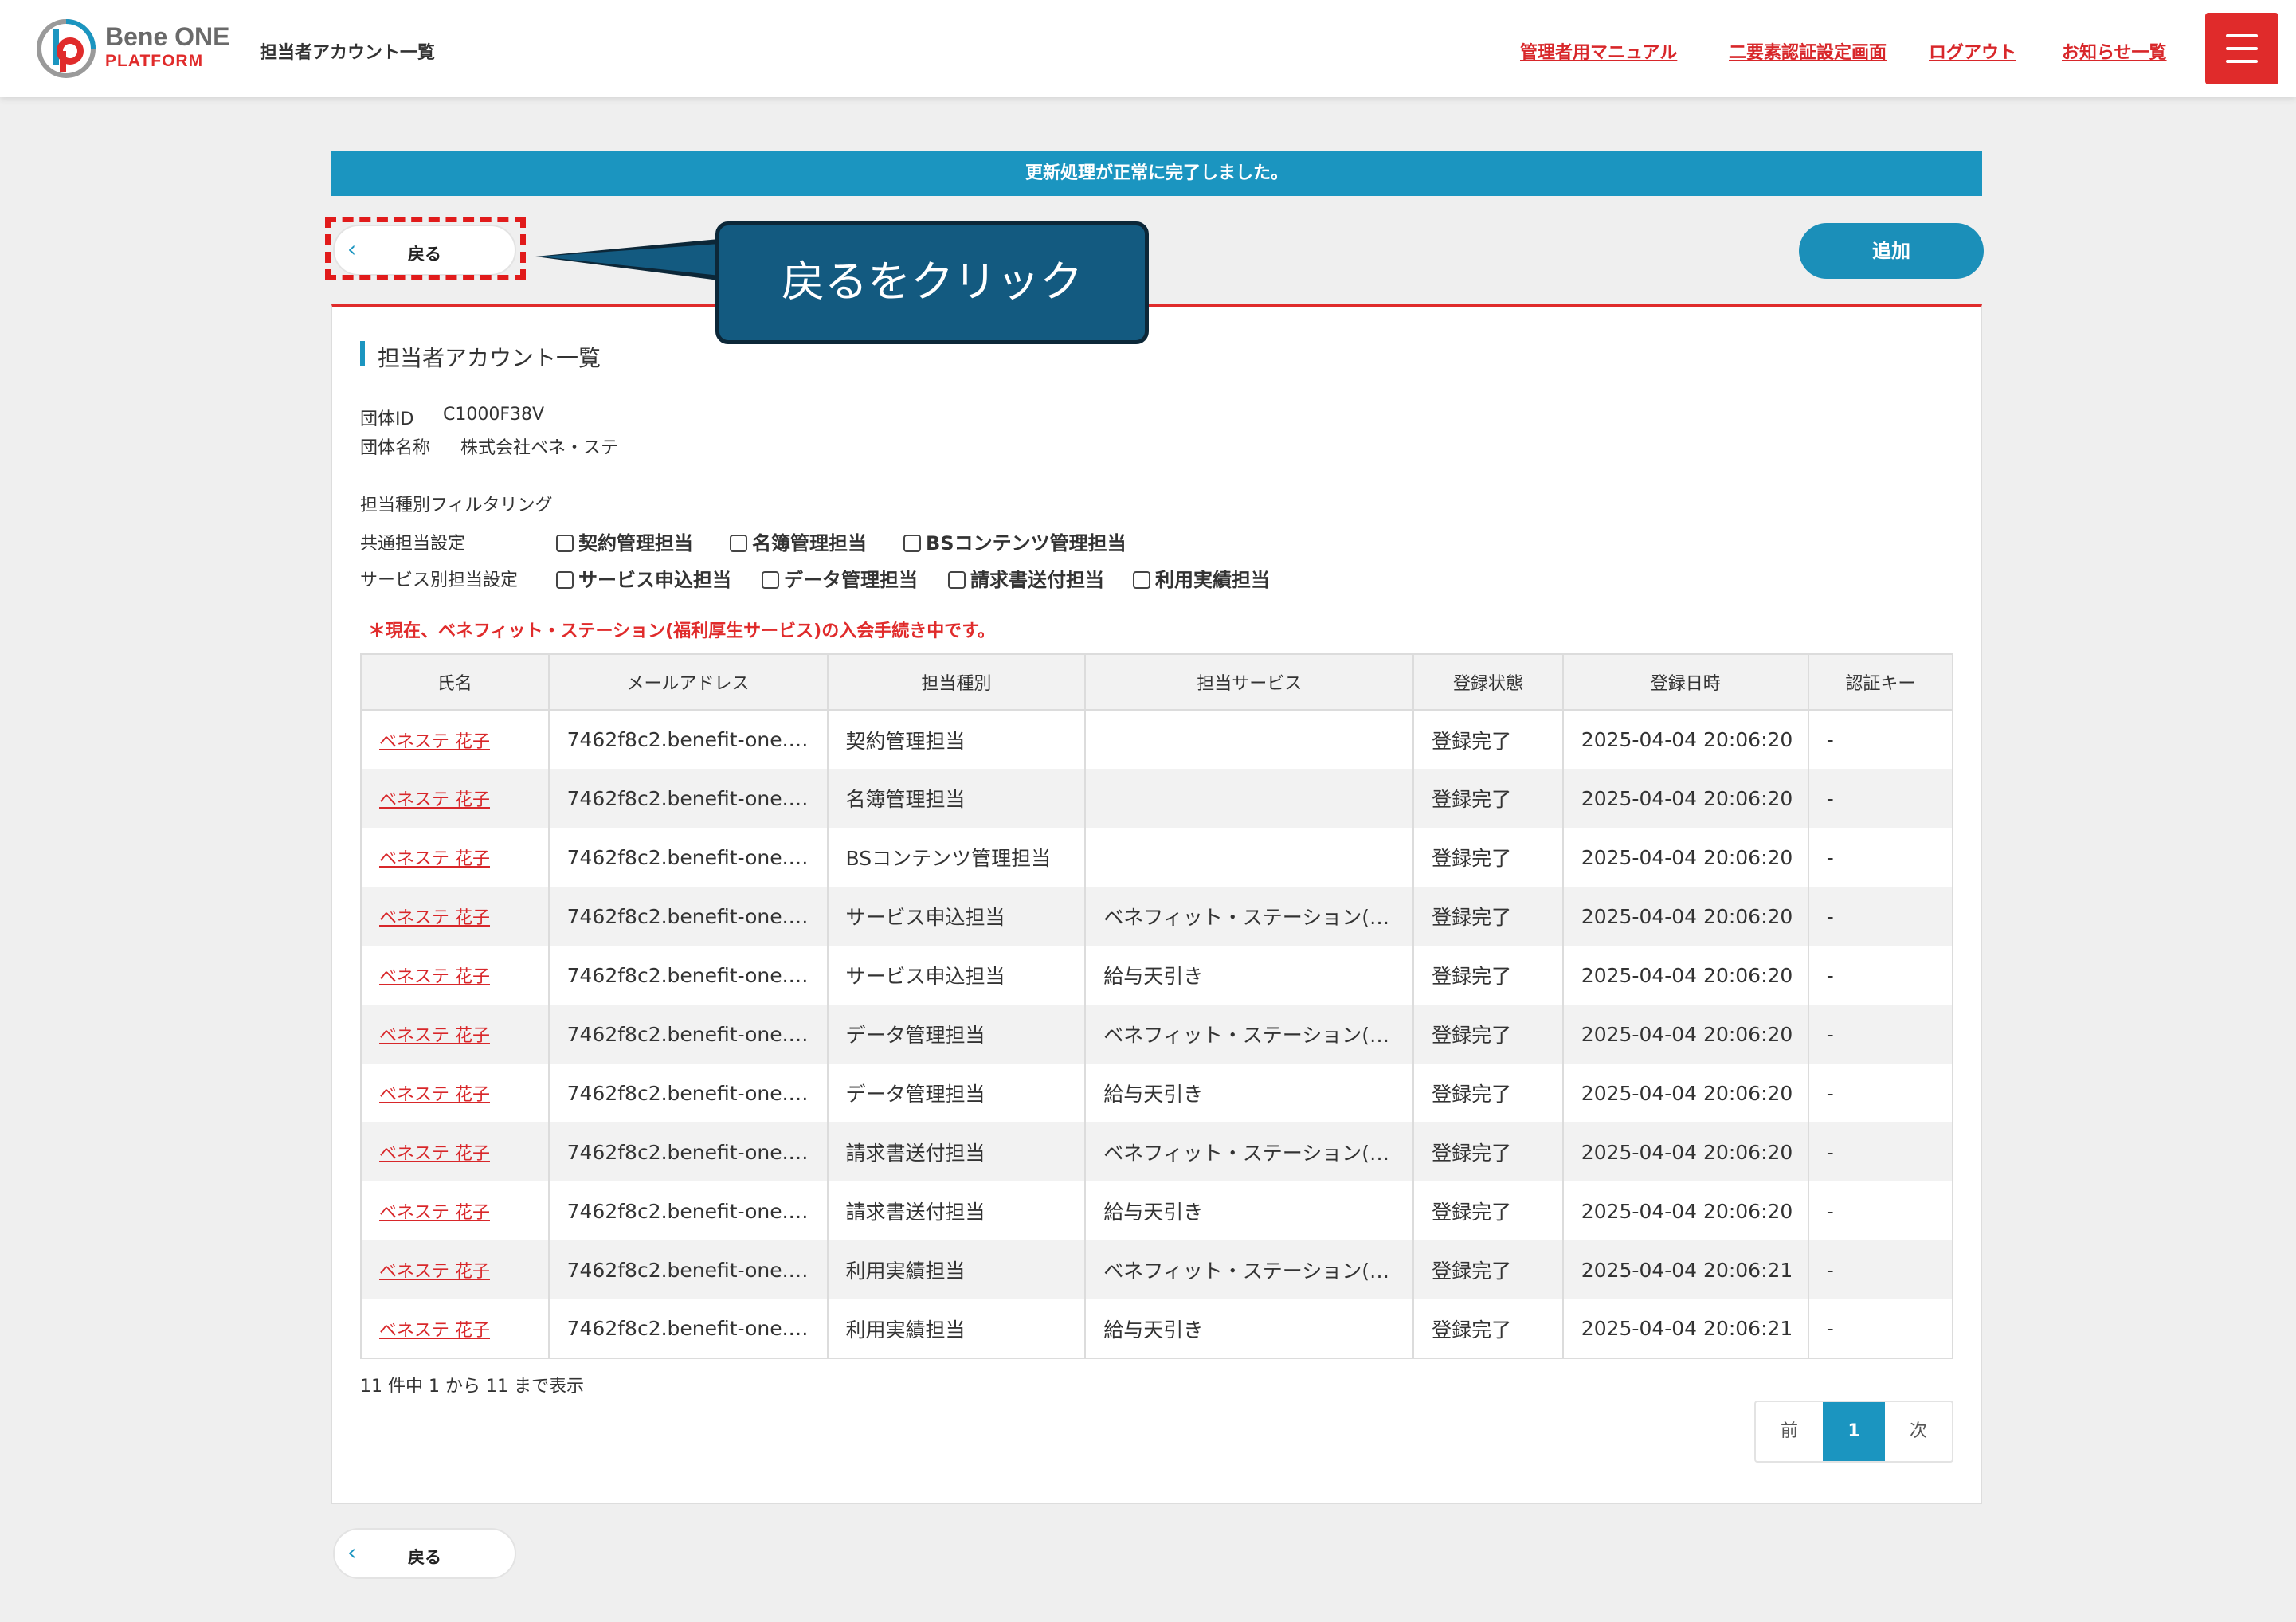  What do you see at coordinates (1599, 51) in the screenshot?
I see `nav-admin-manual-link: 管理者用マニュアル` at bounding box center [1599, 51].